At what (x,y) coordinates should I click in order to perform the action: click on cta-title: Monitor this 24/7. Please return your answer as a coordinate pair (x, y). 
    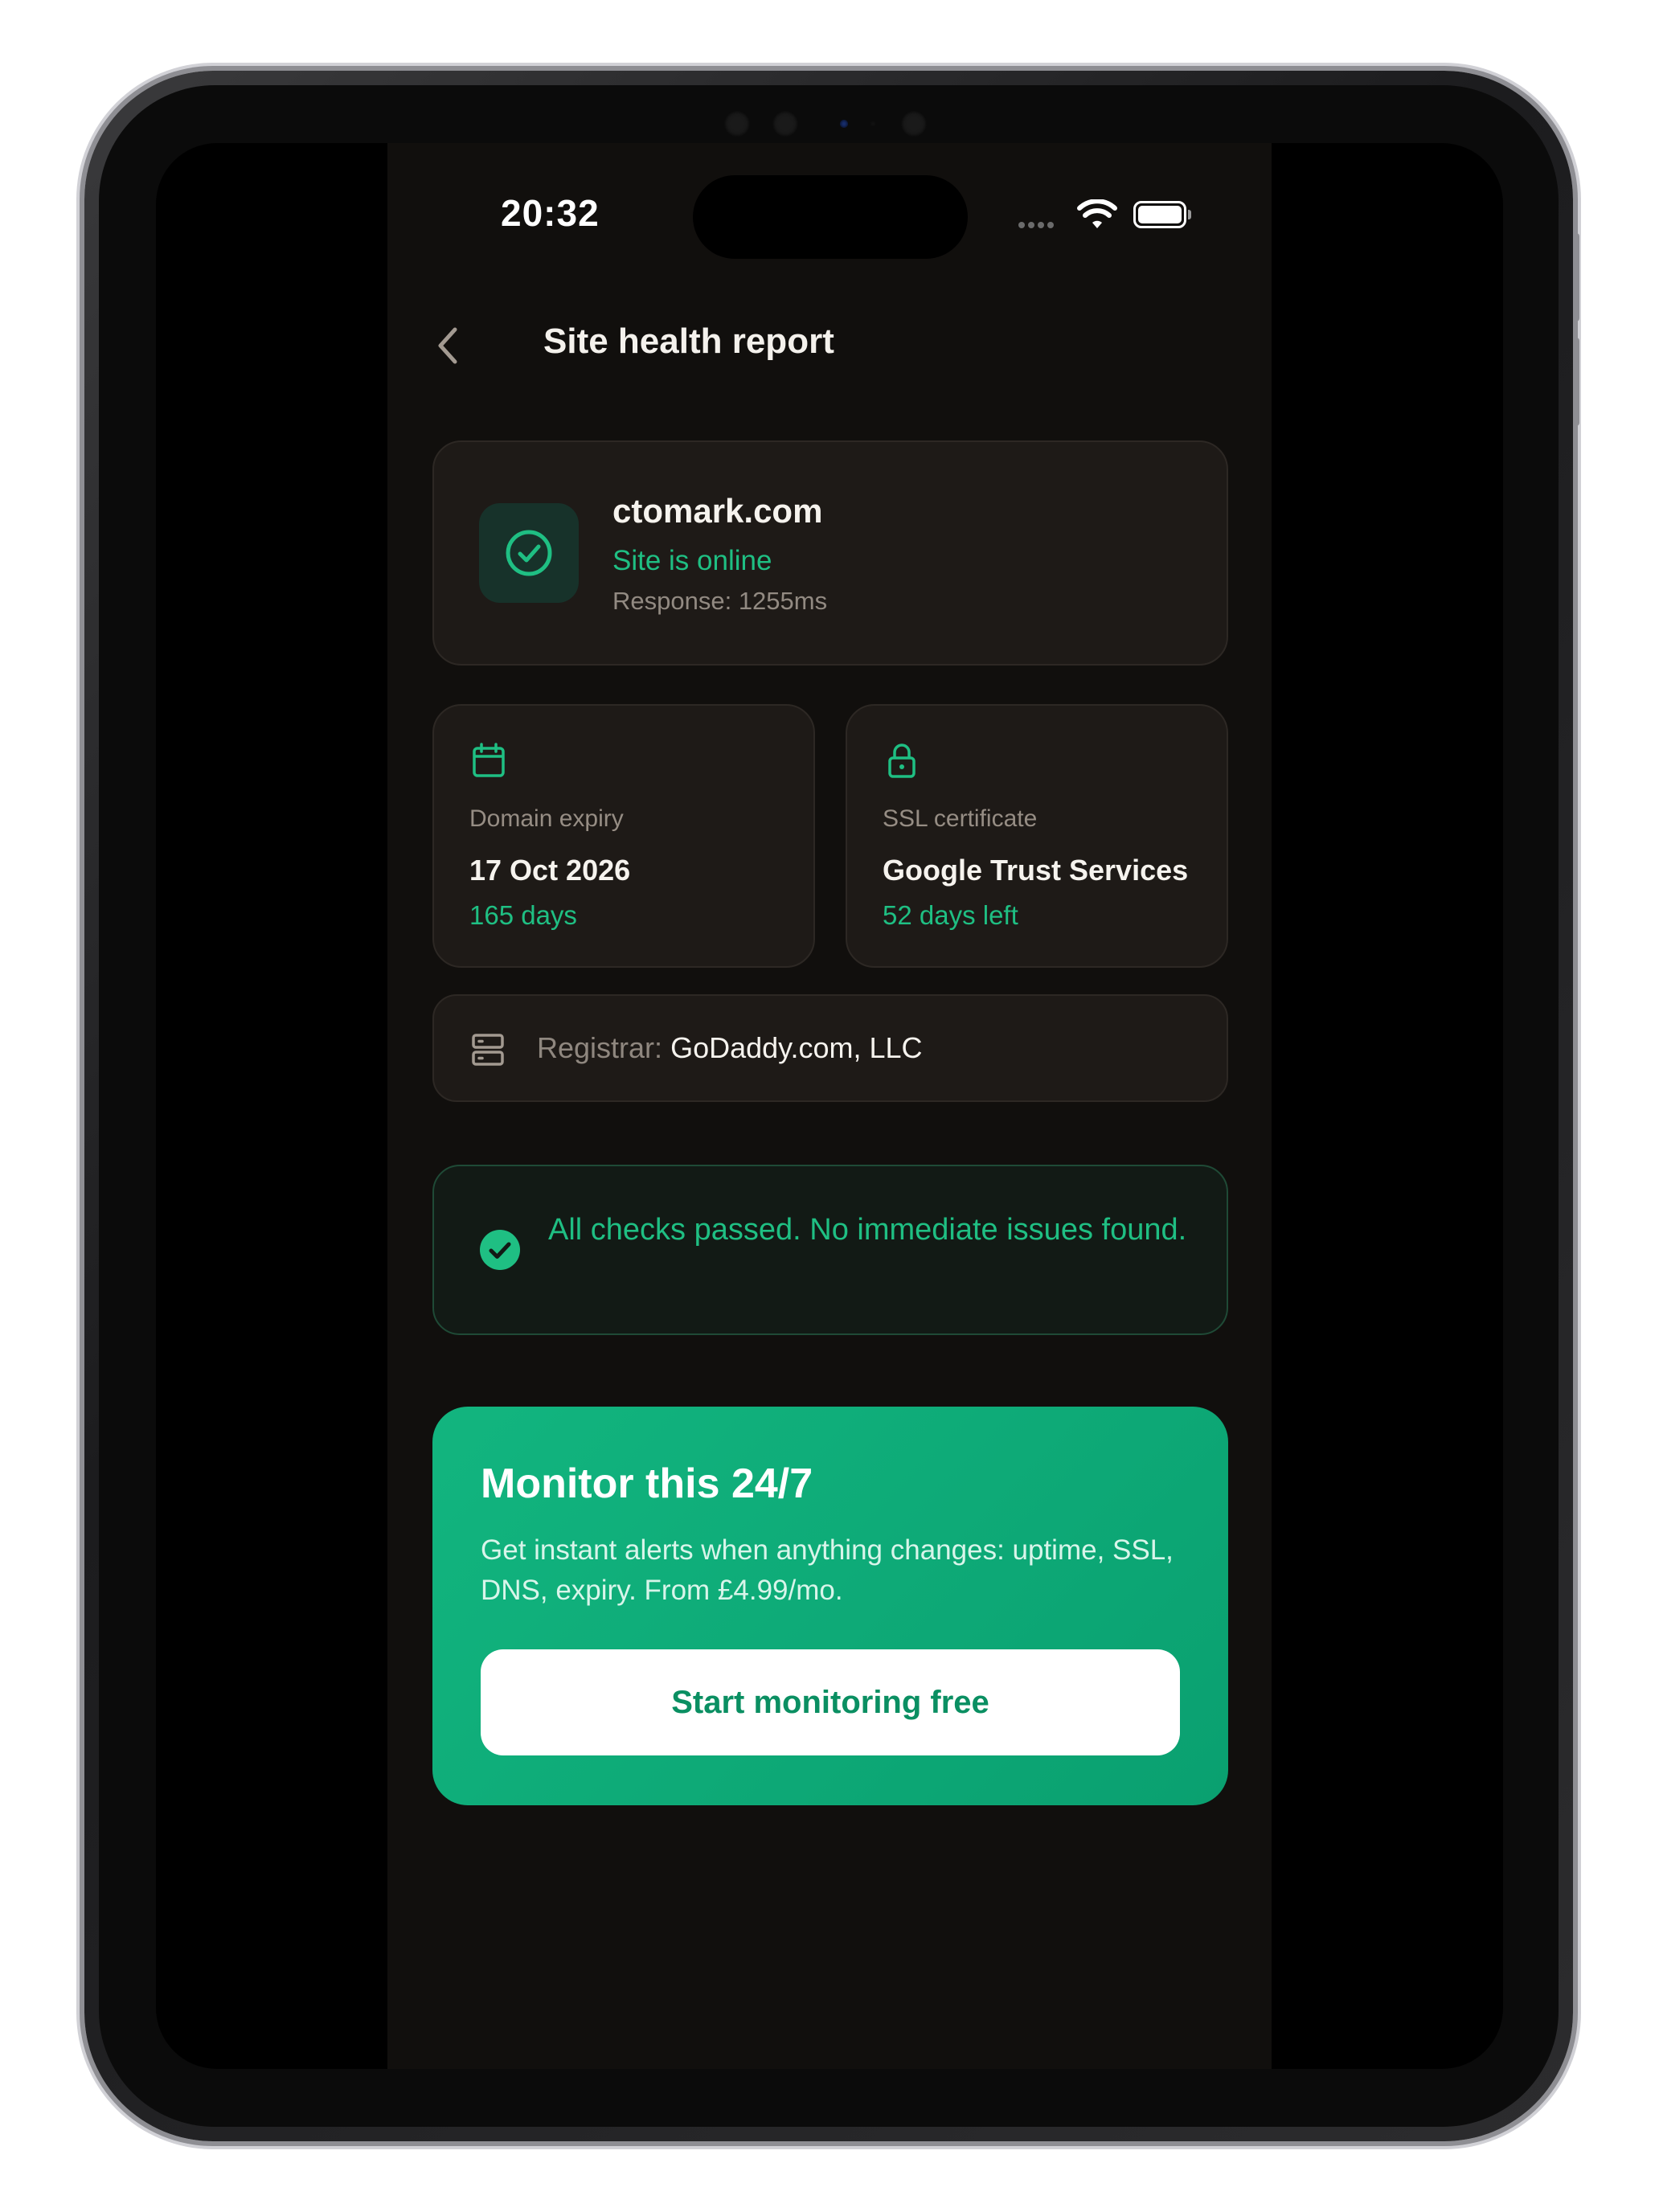
    Looking at the image, I should click on (647, 1483).